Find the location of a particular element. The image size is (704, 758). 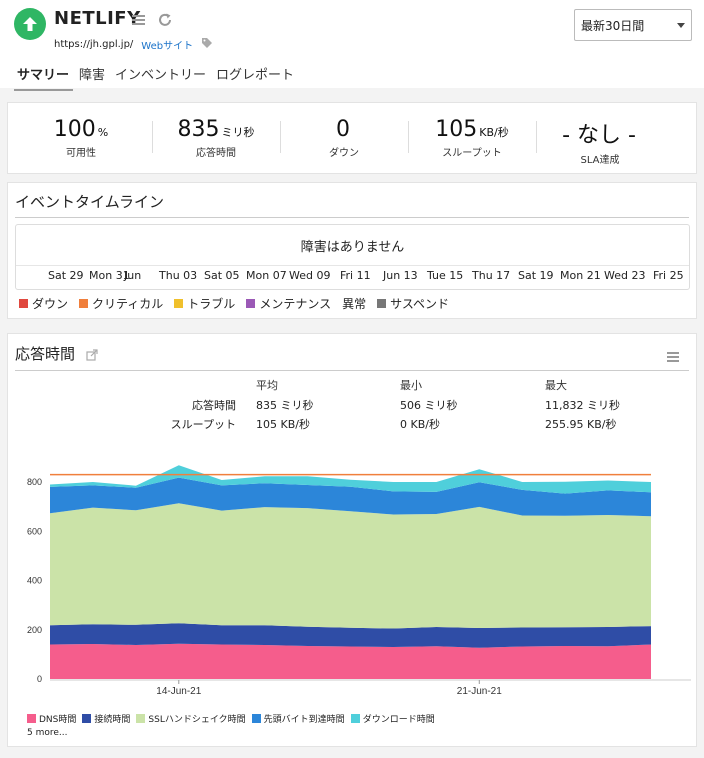

tab-summary: サマリー is located at coordinates (44, 77).